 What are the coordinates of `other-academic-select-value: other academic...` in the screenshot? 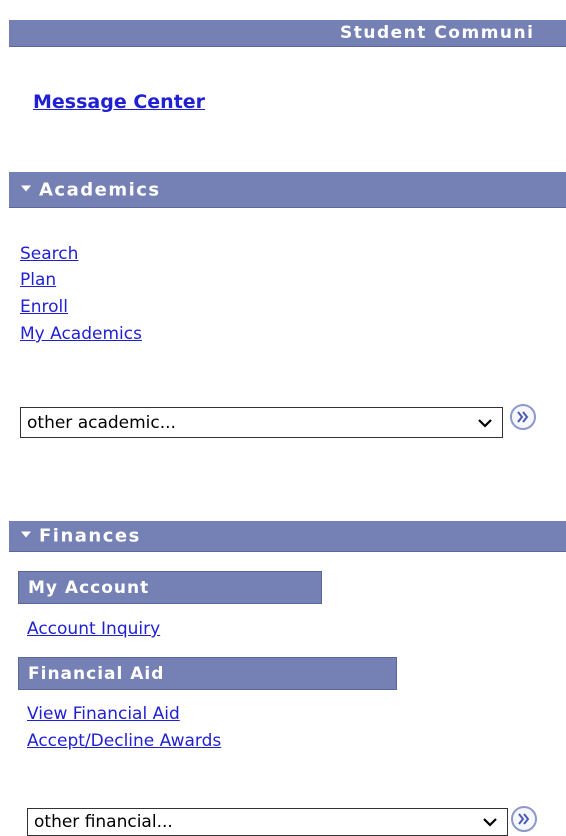 It's located at (101, 422).